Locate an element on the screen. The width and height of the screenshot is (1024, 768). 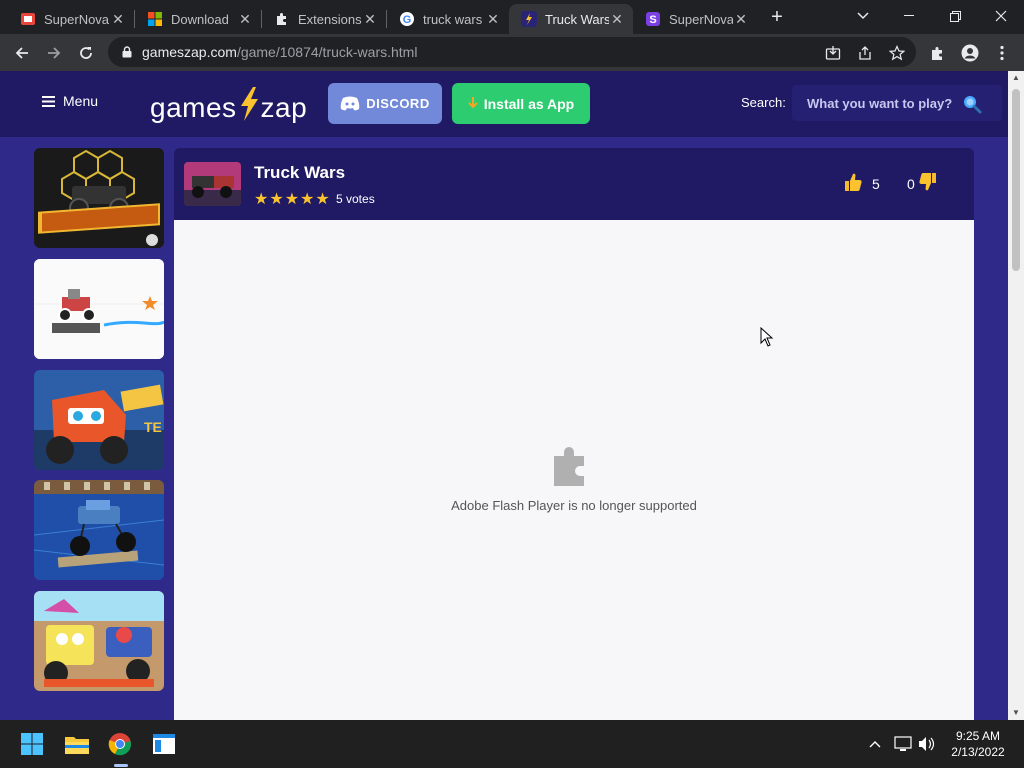
puzzle-favicon-icon is located at coordinates (282, 19).